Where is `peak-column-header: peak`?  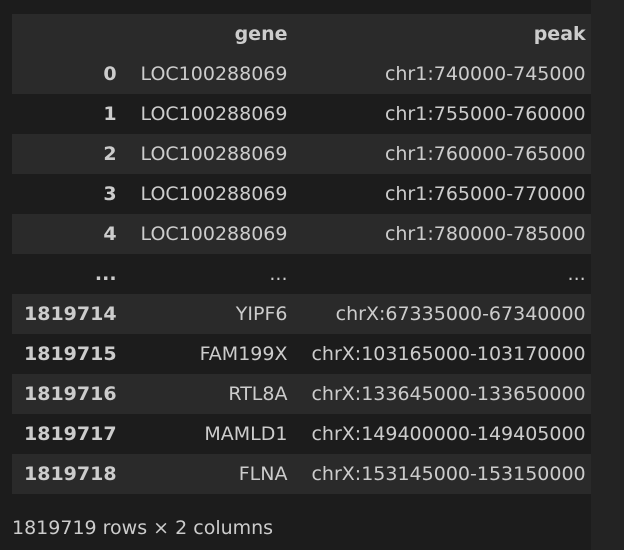
peak-column-header: peak is located at coordinates (559, 33).